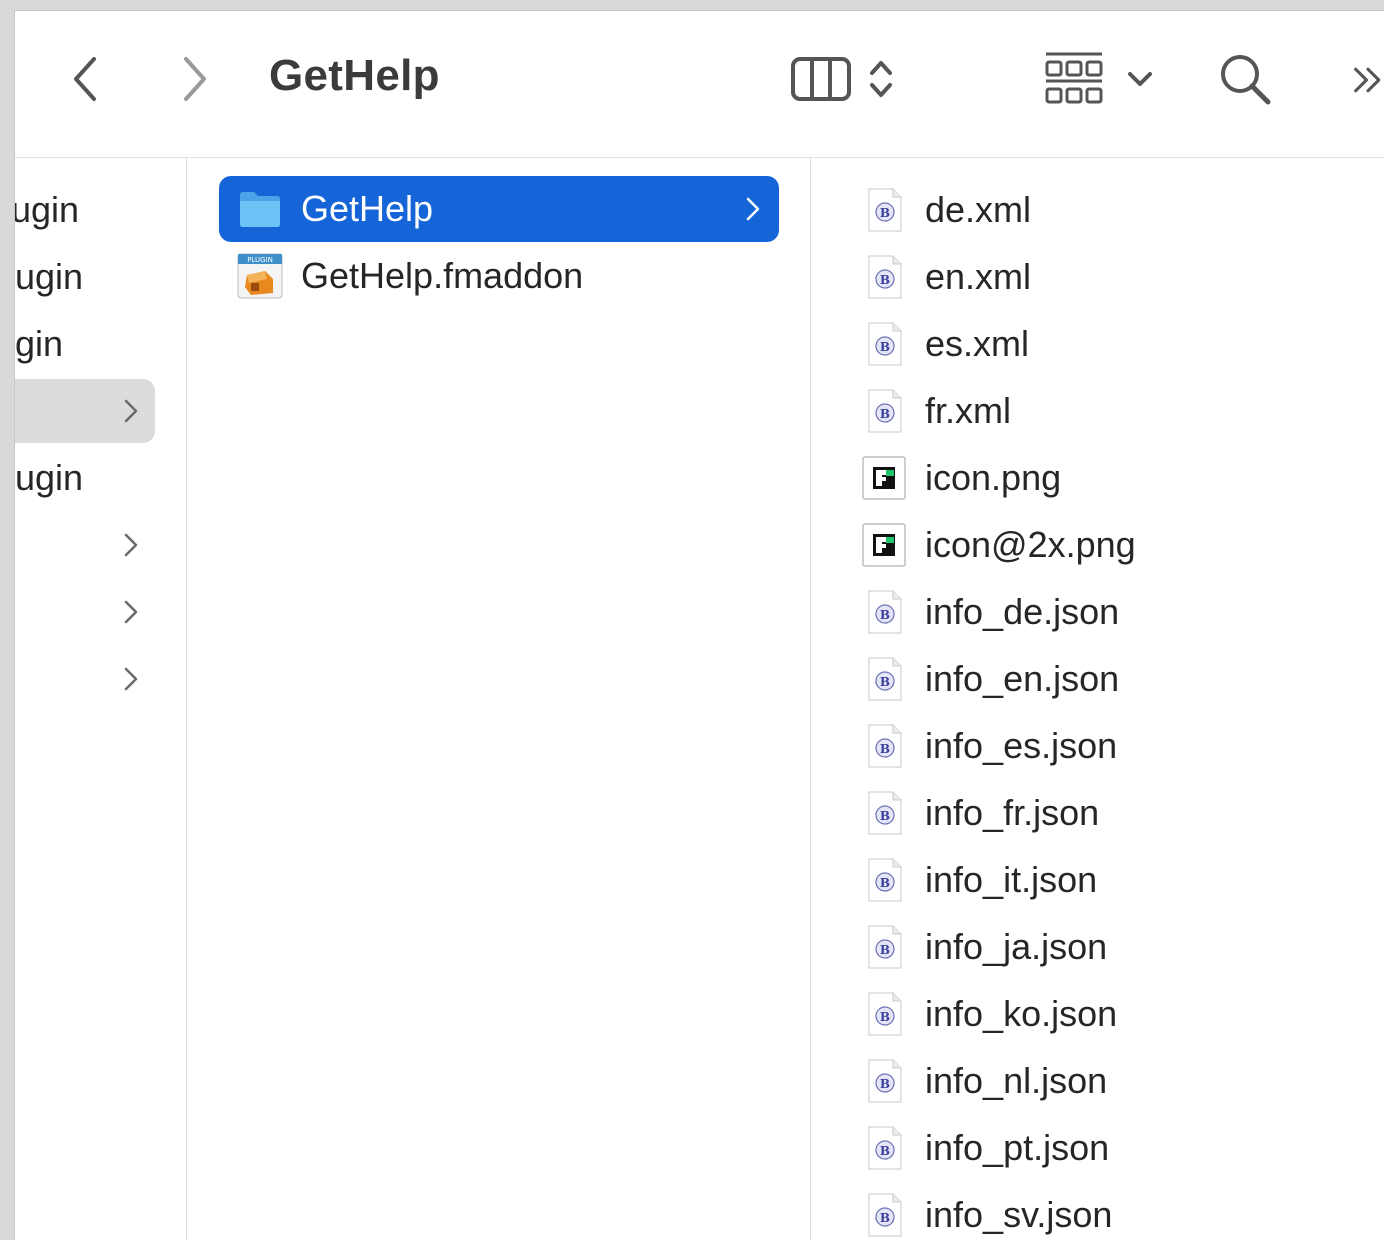 The image size is (1384, 1240). I want to click on item-label: info_it.json, so click(1011, 879).